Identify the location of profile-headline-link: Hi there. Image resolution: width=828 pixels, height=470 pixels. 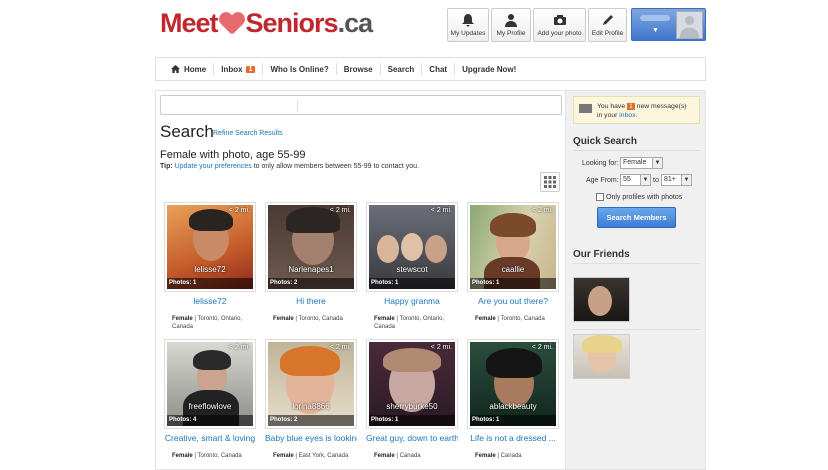
(311, 301).